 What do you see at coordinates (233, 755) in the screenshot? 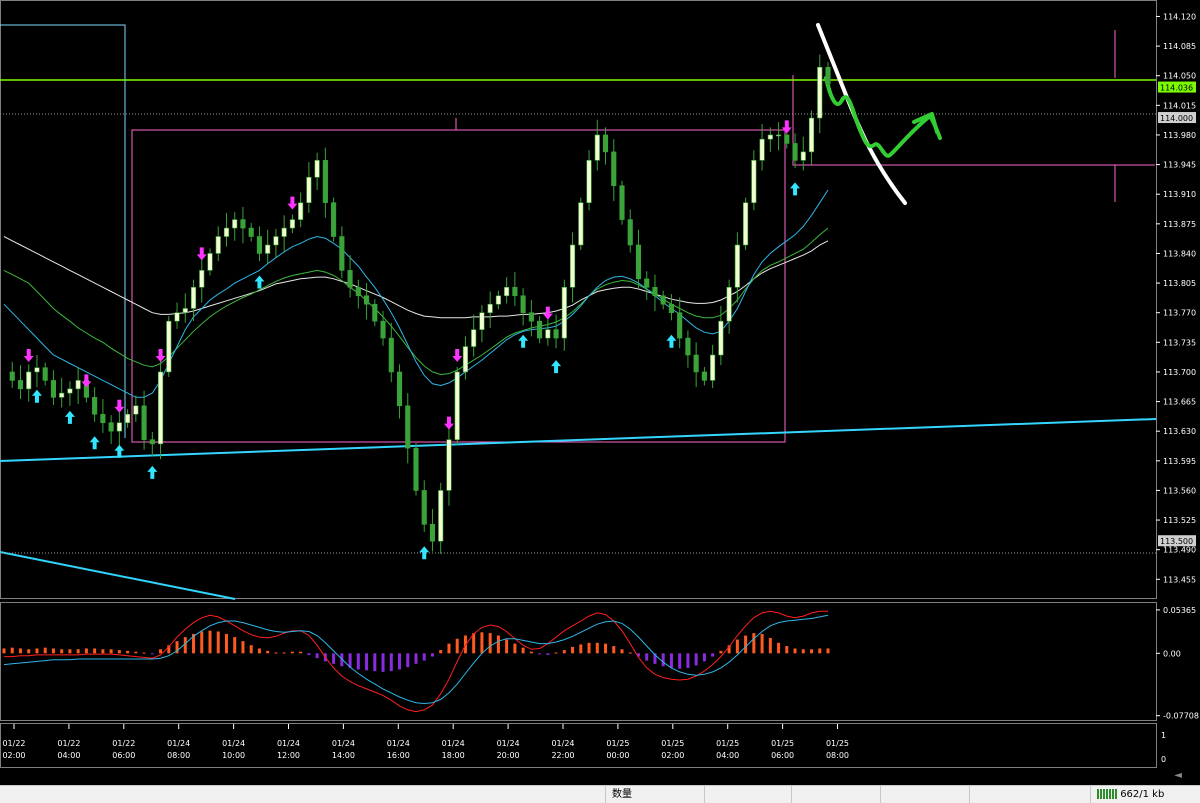
I see `time-tick-time: 10:00` at bounding box center [233, 755].